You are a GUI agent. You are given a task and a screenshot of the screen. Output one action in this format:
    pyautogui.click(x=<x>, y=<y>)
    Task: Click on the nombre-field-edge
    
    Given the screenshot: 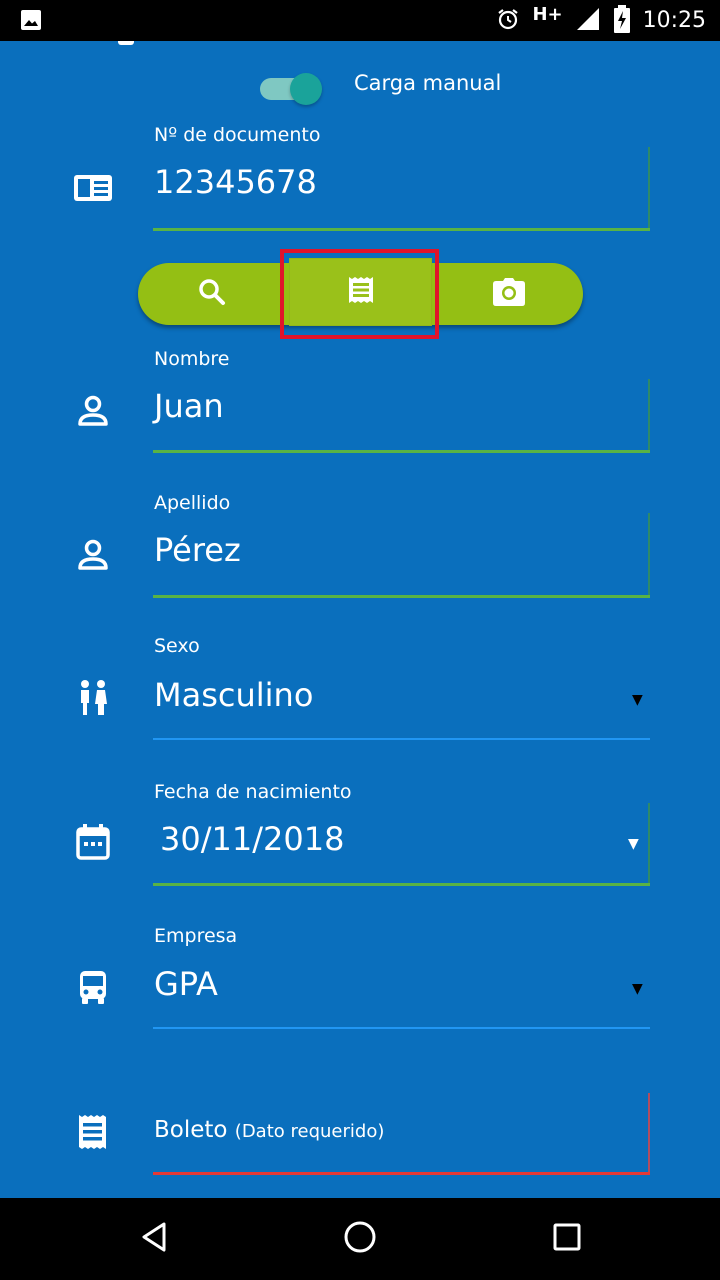 What is the action you would take?
    pyautogui.click(x=649, y=415)
    